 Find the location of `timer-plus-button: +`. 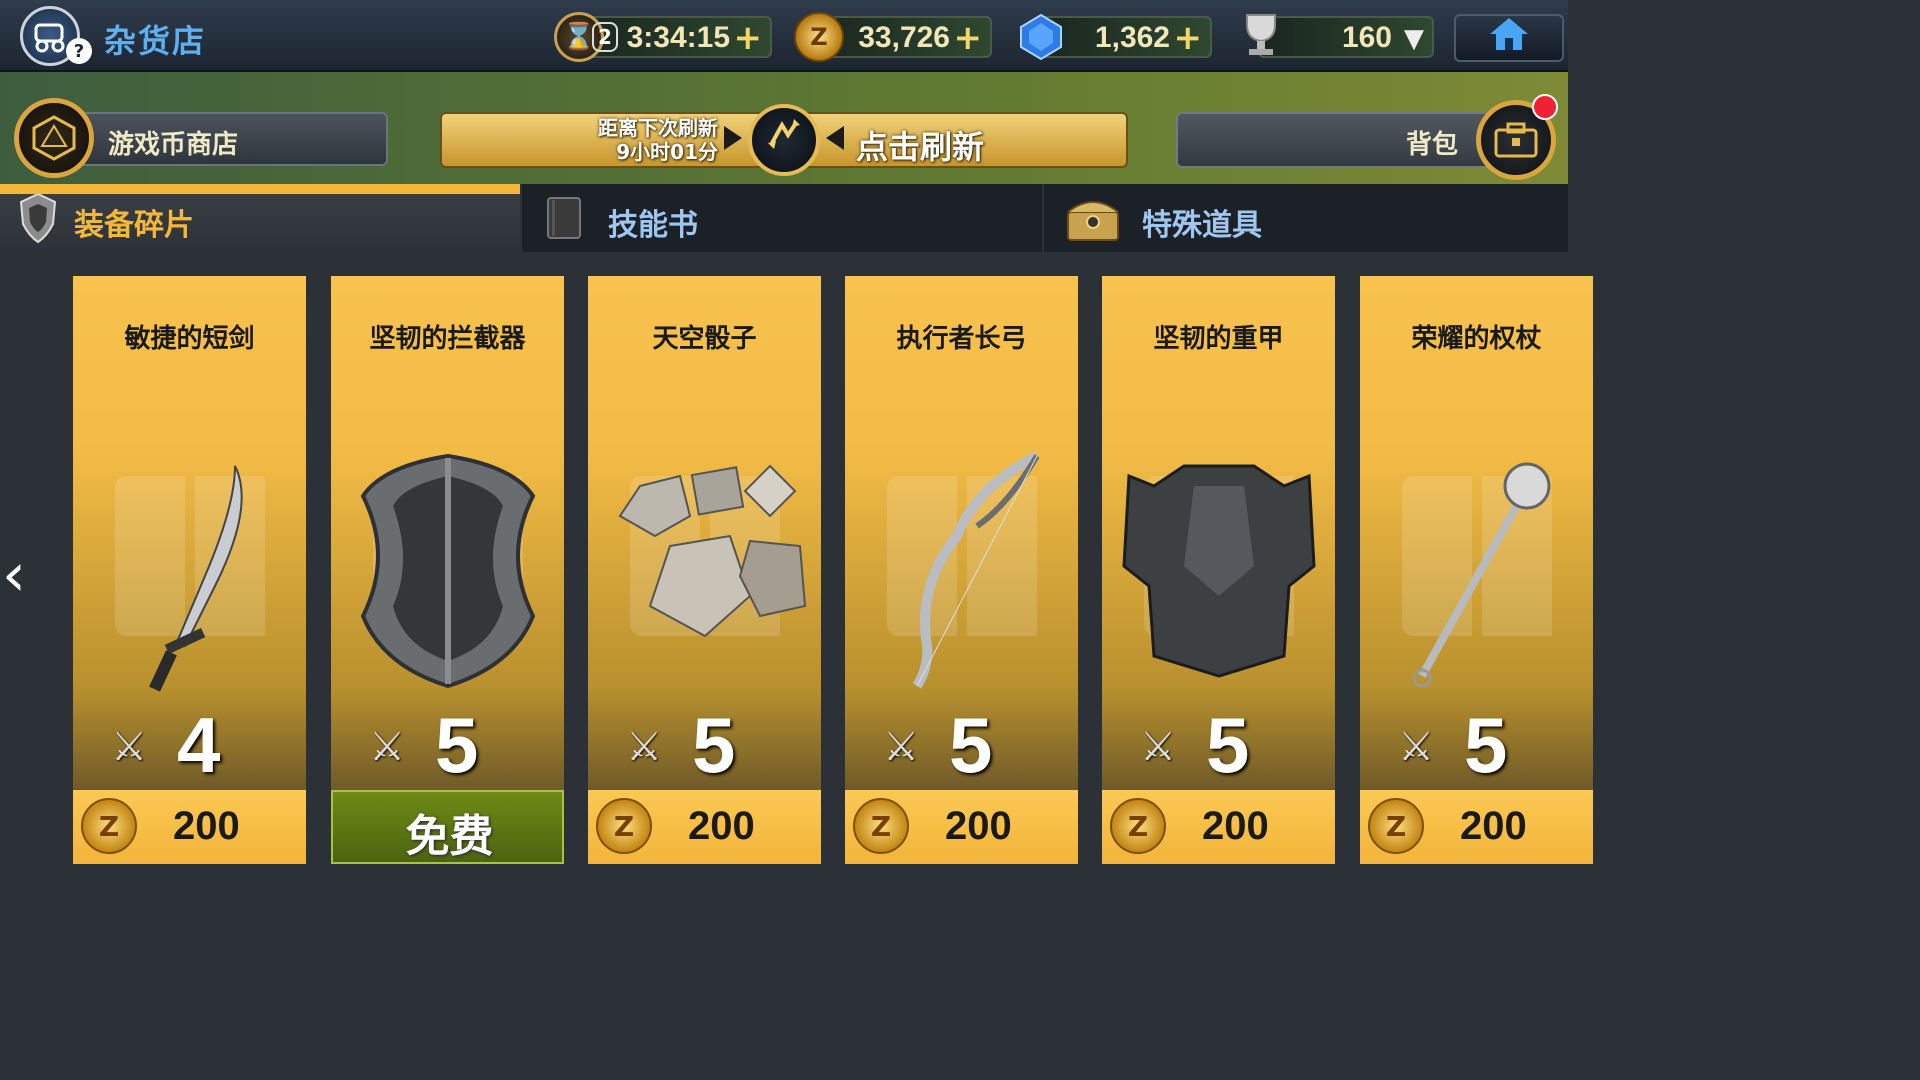

timer-plus-button: + is located at coordinates (748, 38).